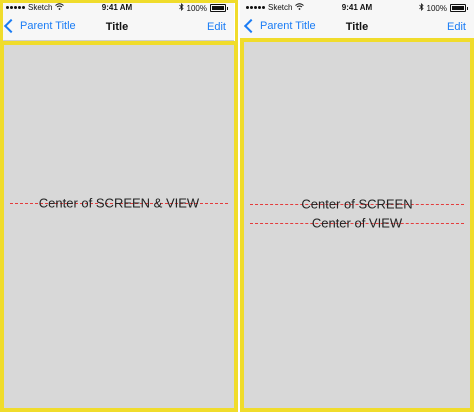  I want to click on navigation-bar: Parent Title Title Edit, so click(117, 28).